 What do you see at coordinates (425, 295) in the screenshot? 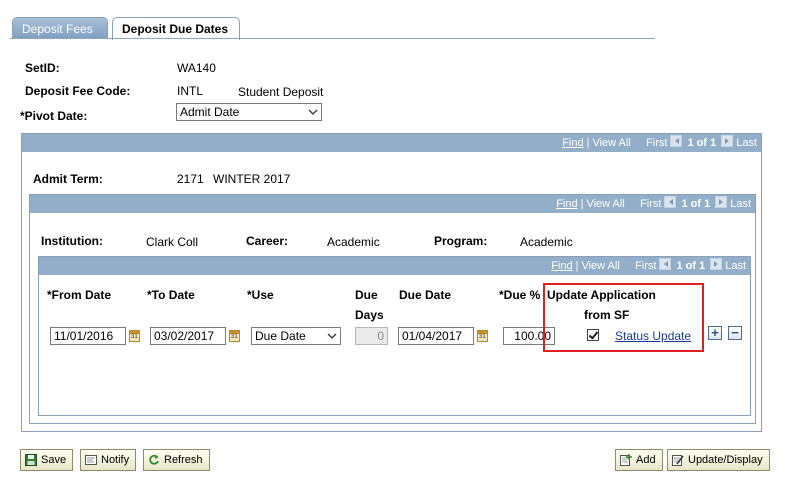
I see `due-date-header: Due Date` at bounding box center [425, 295].